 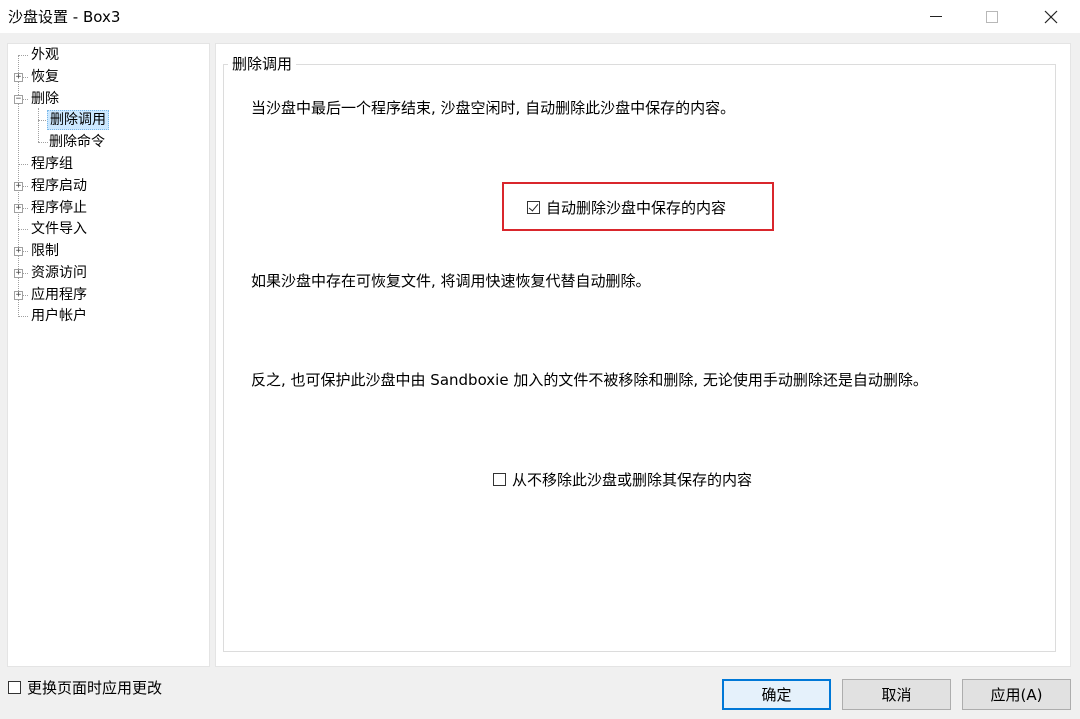 I want to click on tree-item-label: 恢复, so click(x=45, y=77).